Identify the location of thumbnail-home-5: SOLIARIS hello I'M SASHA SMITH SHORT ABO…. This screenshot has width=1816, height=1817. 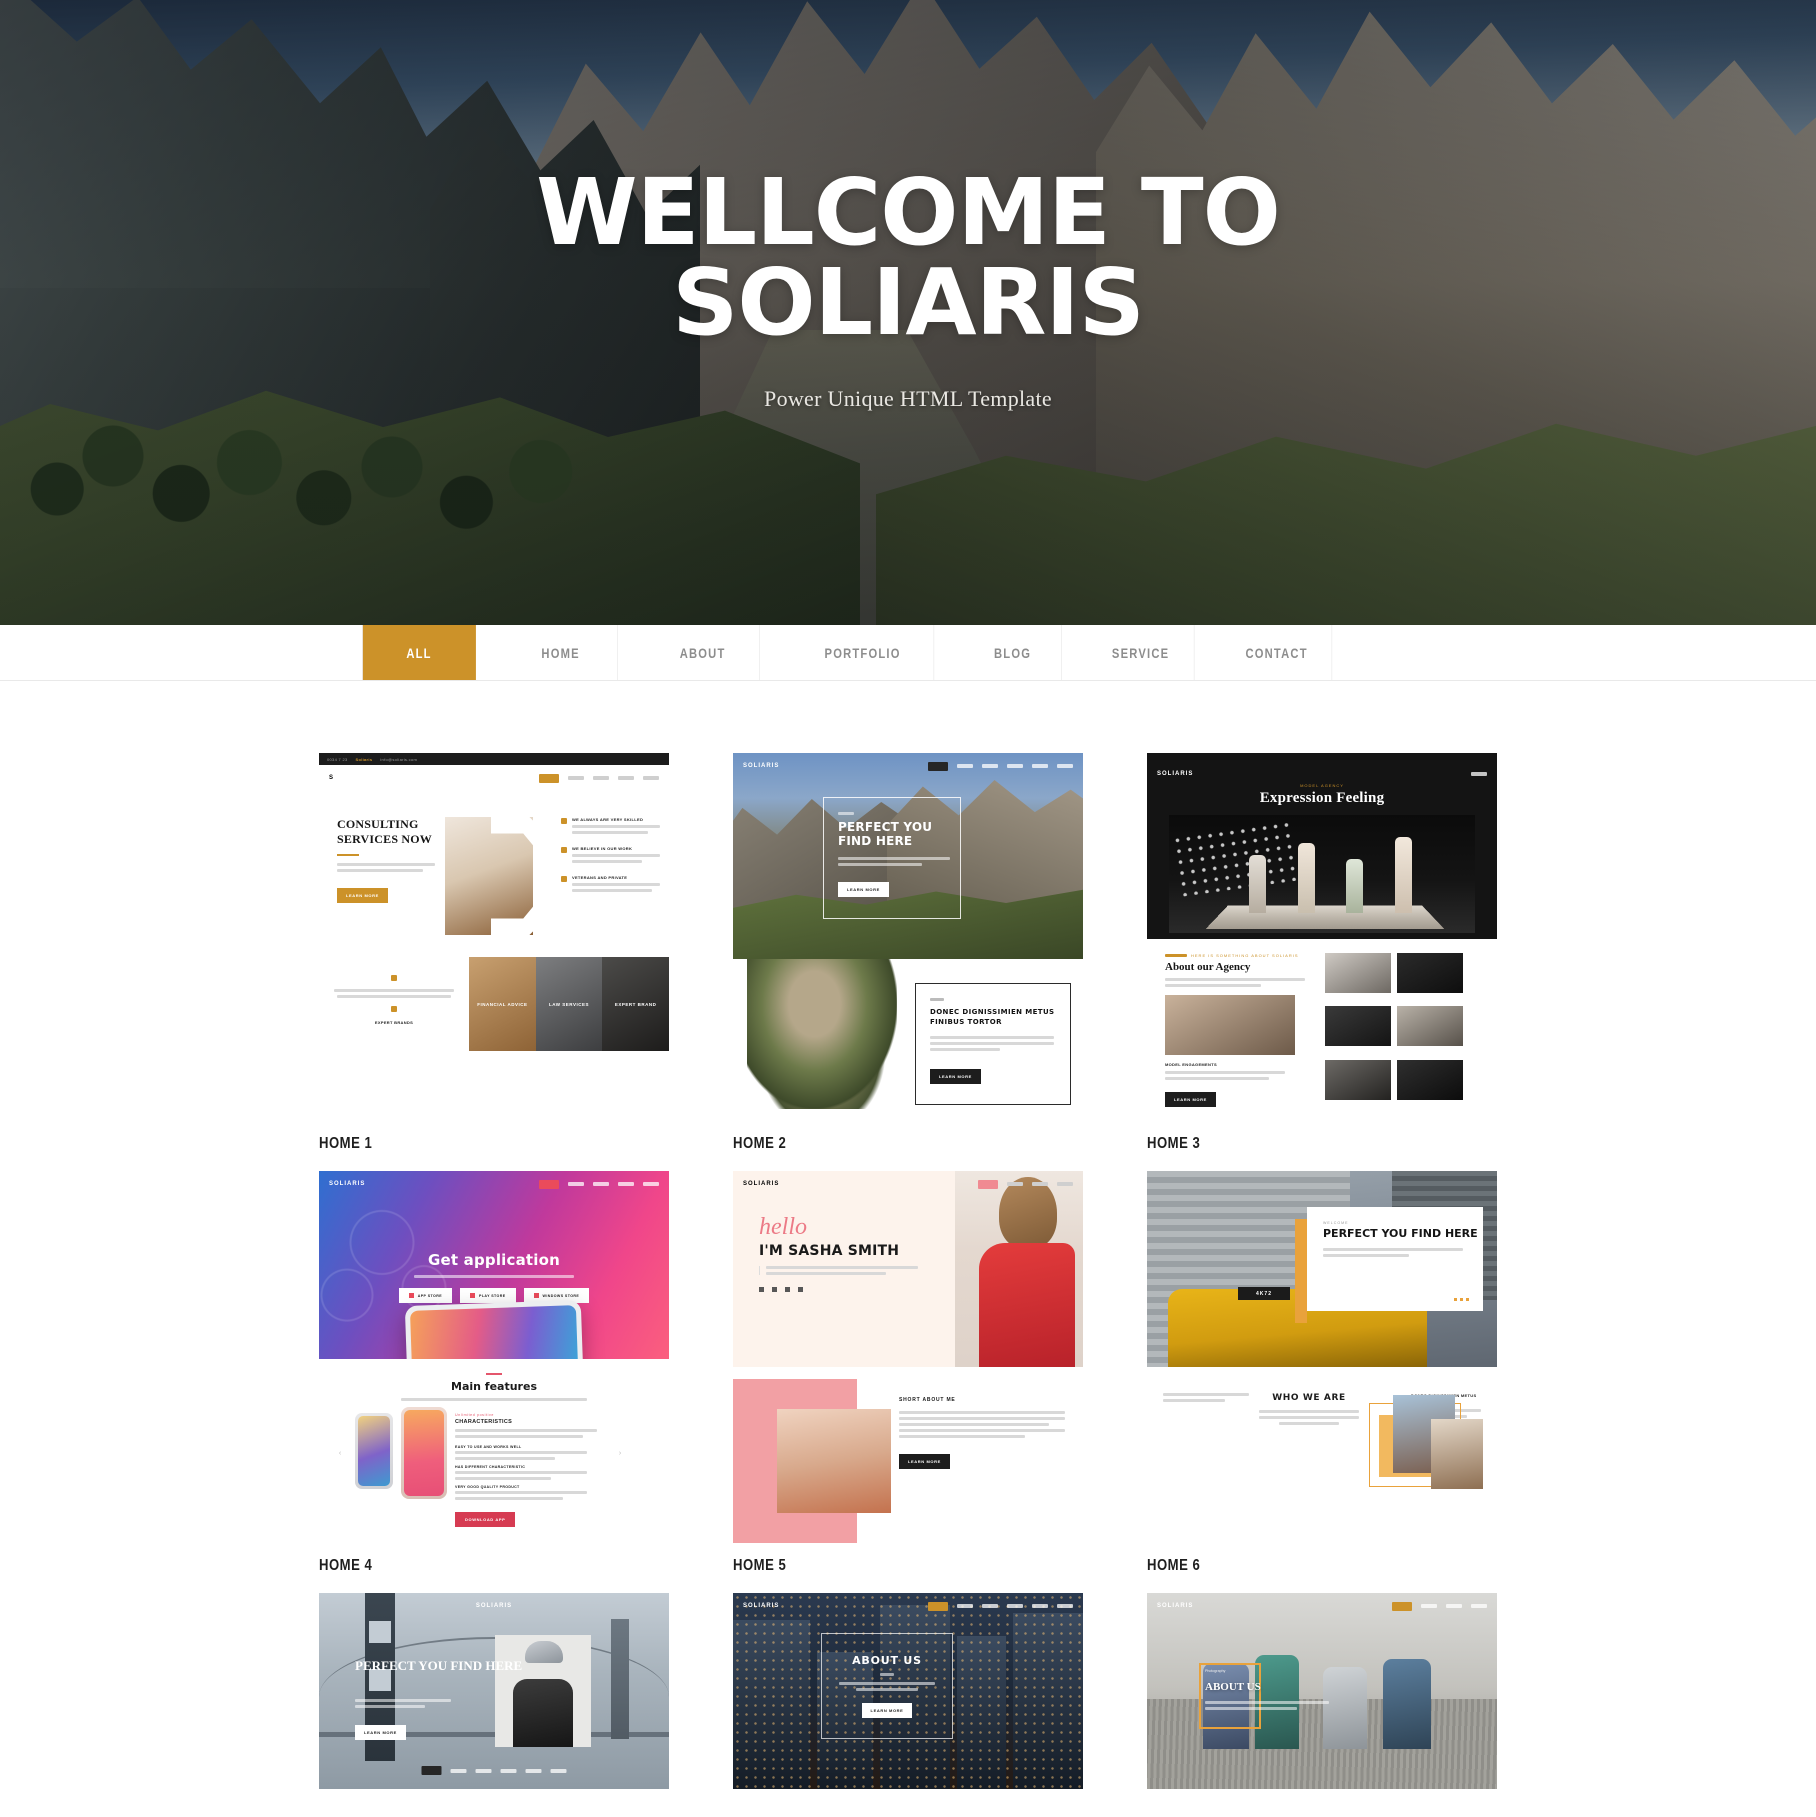
(908, 1357).